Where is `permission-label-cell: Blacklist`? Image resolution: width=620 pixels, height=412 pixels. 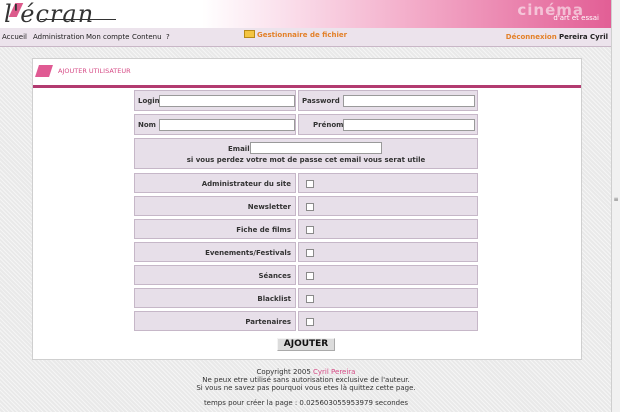
permission-label-cell: Blacklist is located at coordinates (215, 298).